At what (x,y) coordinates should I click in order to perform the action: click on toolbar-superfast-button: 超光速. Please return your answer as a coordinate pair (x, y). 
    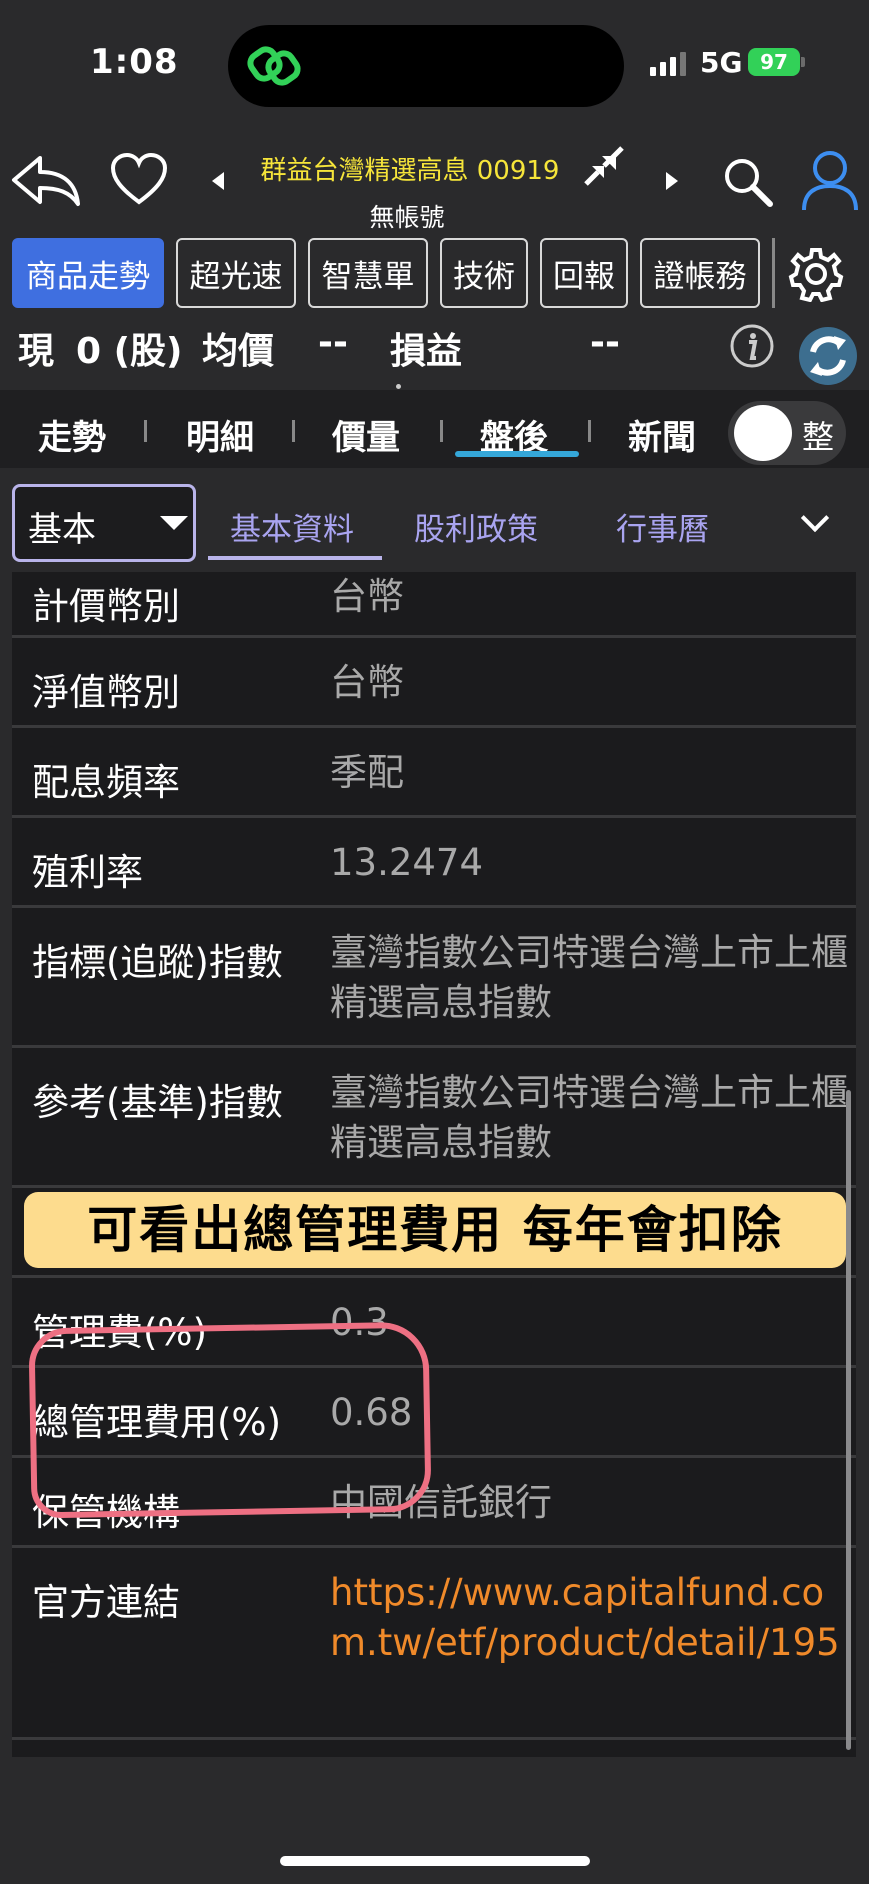
    Looking at the image, I should click on (236, 273).